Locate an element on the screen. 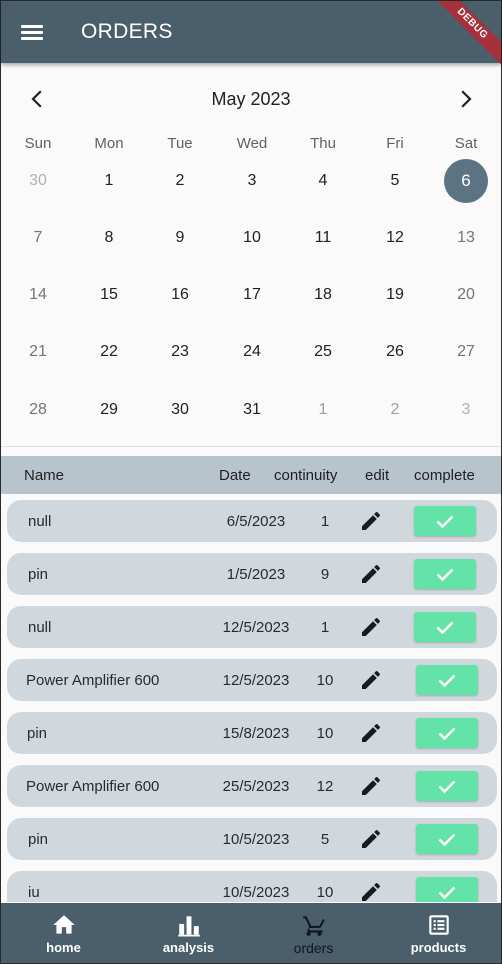  calendar-day: 26 is located at coordinates (395, 352).